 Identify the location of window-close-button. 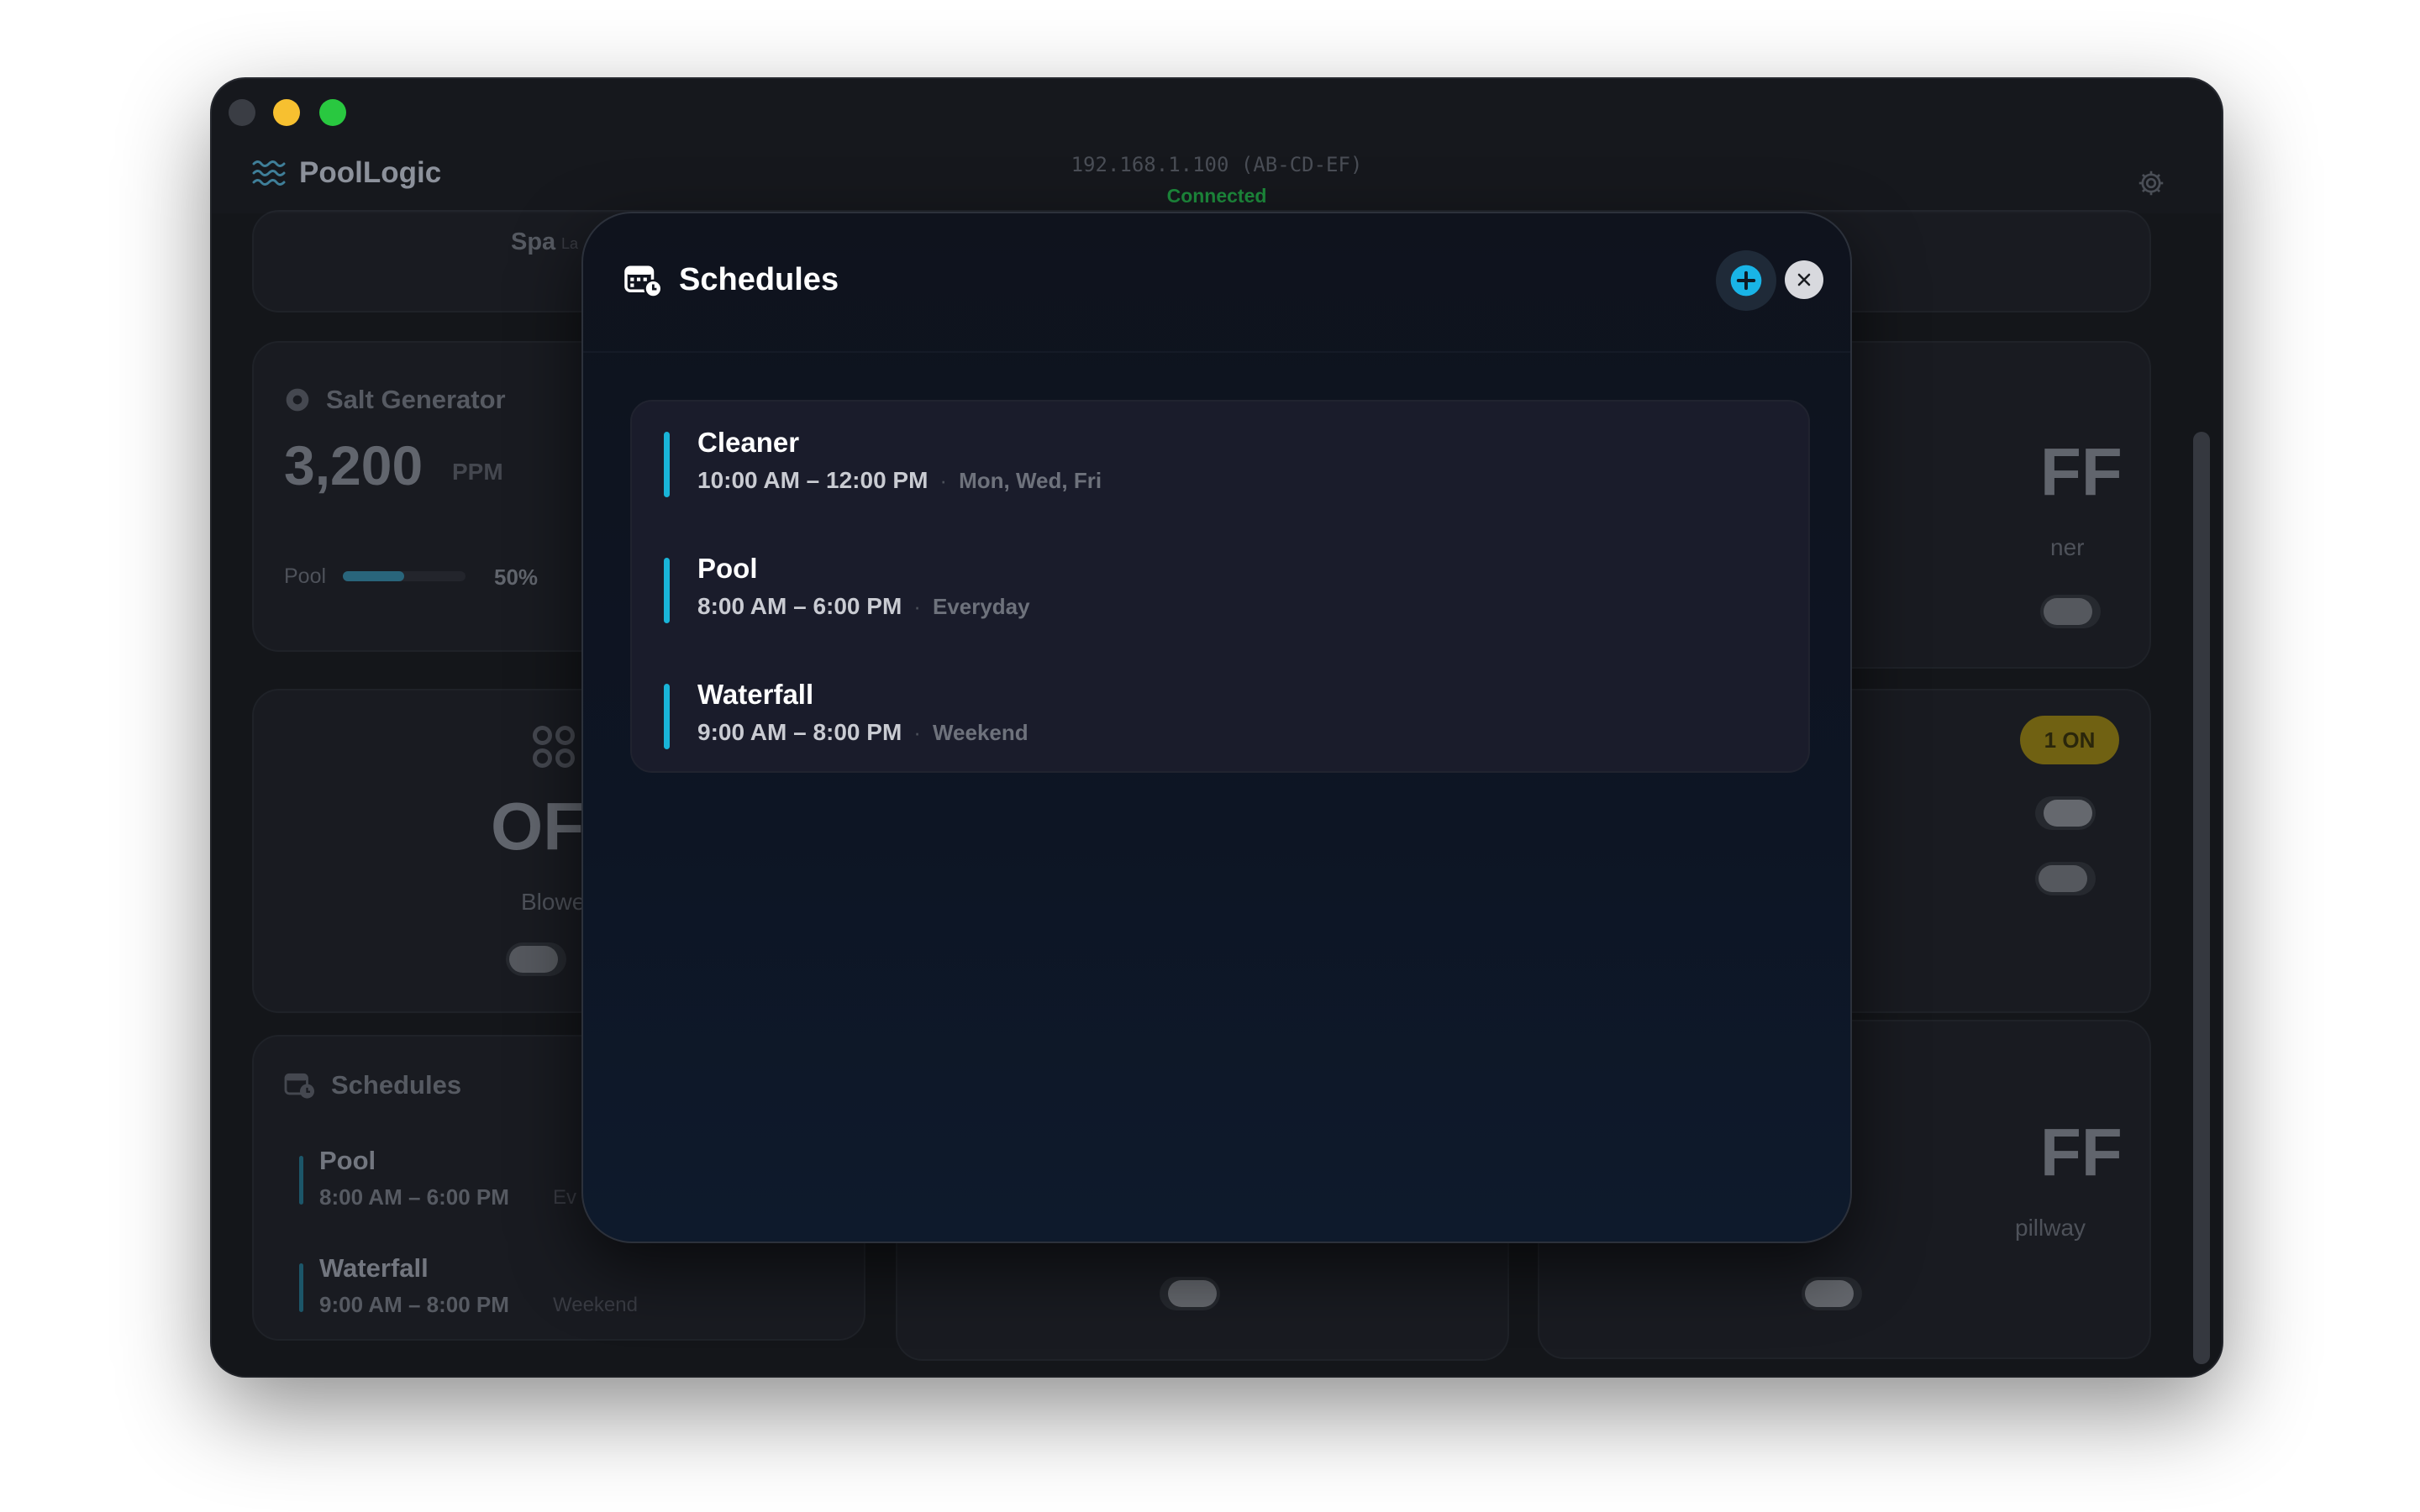
(242, 112).